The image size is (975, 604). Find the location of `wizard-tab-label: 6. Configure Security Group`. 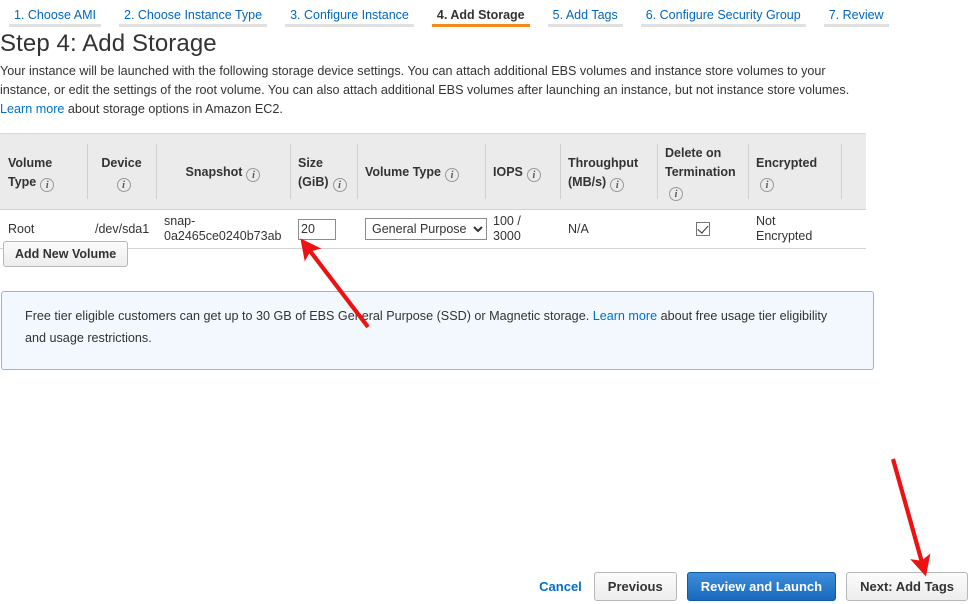

wizard-tab-label: 6. Configure Security Group is located at coordinates (723, 14).